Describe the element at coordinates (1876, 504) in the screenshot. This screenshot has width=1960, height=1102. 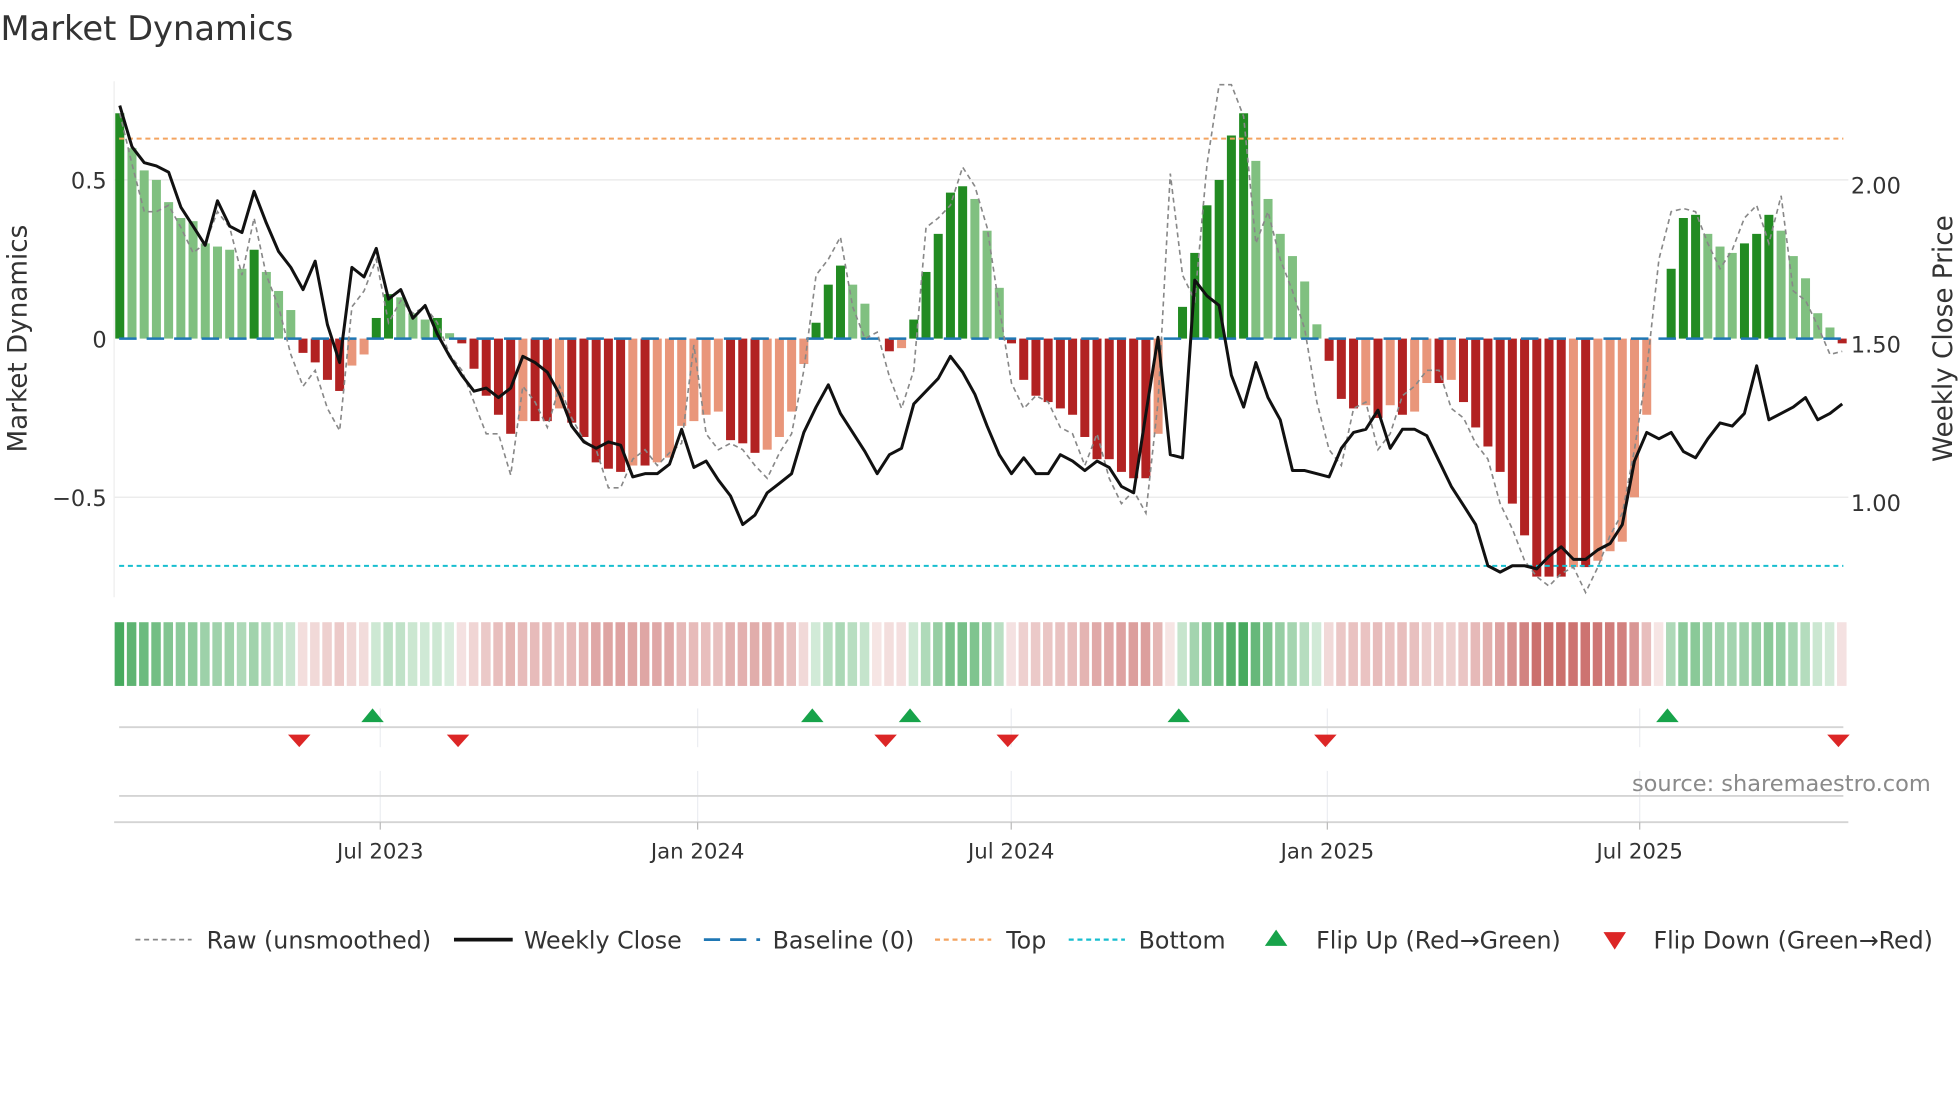
I see `y2-tick-label: 1.00` at that location.